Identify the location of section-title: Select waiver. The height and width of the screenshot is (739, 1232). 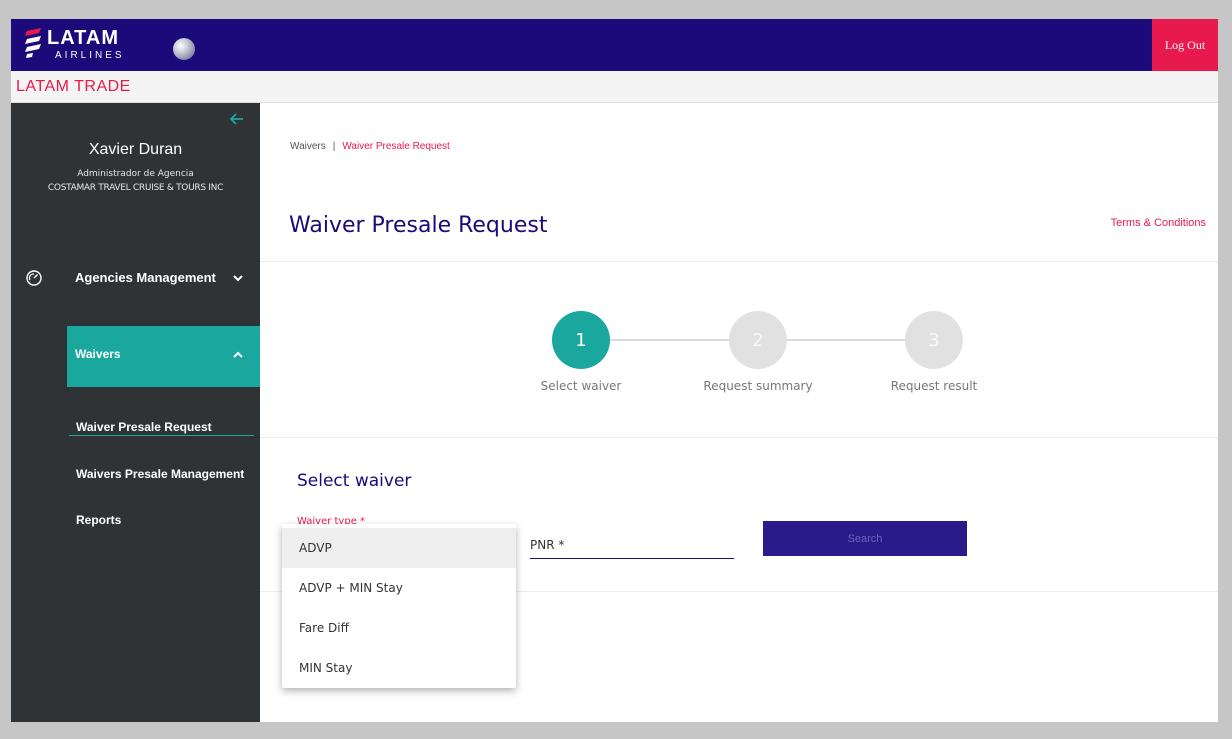
(354, 481).